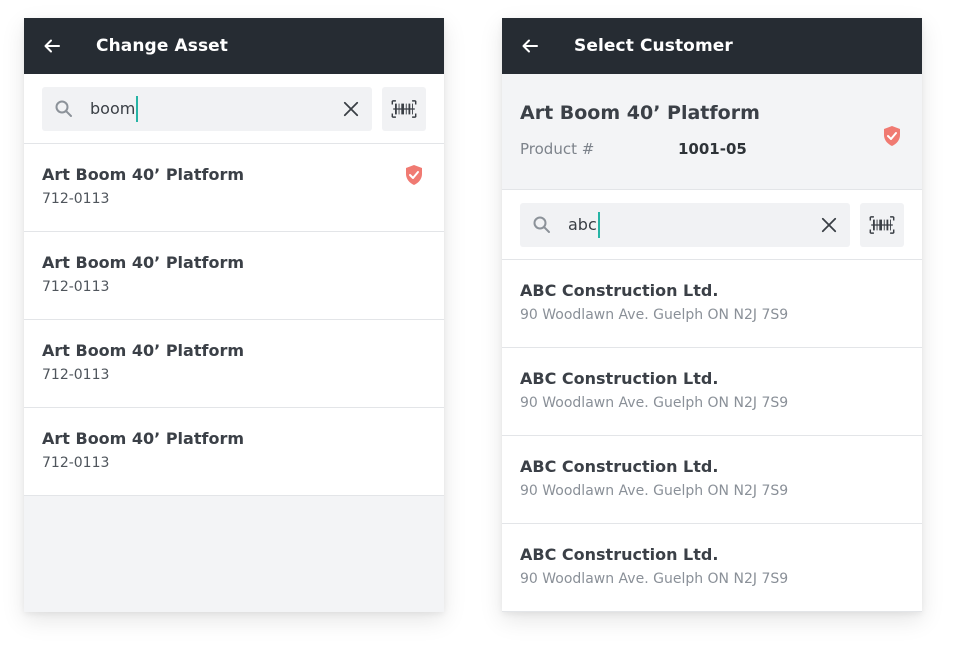  I want to click on search-query: boom, so click(113, 108).